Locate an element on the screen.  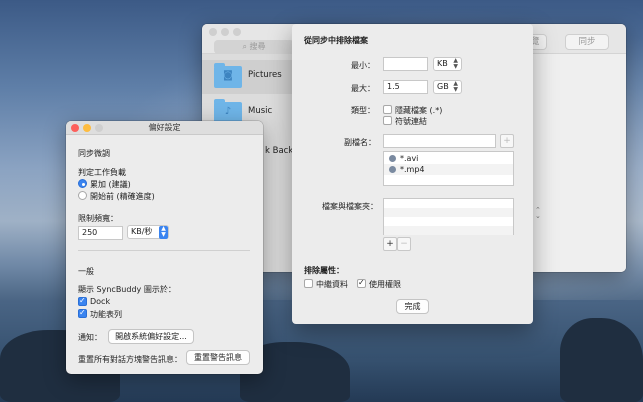
search-field: ⌕ 搜尋 is located at coordinates (254, 47).